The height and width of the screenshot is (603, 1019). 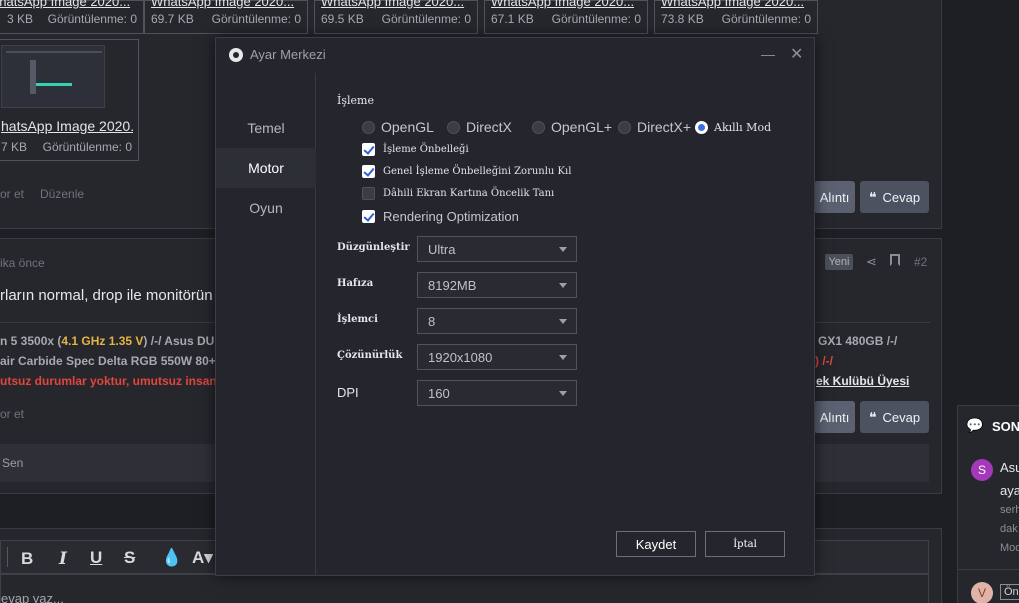 I want to click on attachment-size: 3 KB, so click(x=20, y=19).